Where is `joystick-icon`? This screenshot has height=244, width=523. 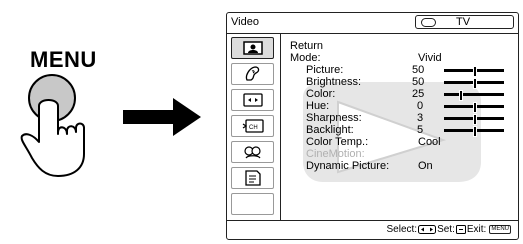
joystick-icon is located at coordinates (427, 229).